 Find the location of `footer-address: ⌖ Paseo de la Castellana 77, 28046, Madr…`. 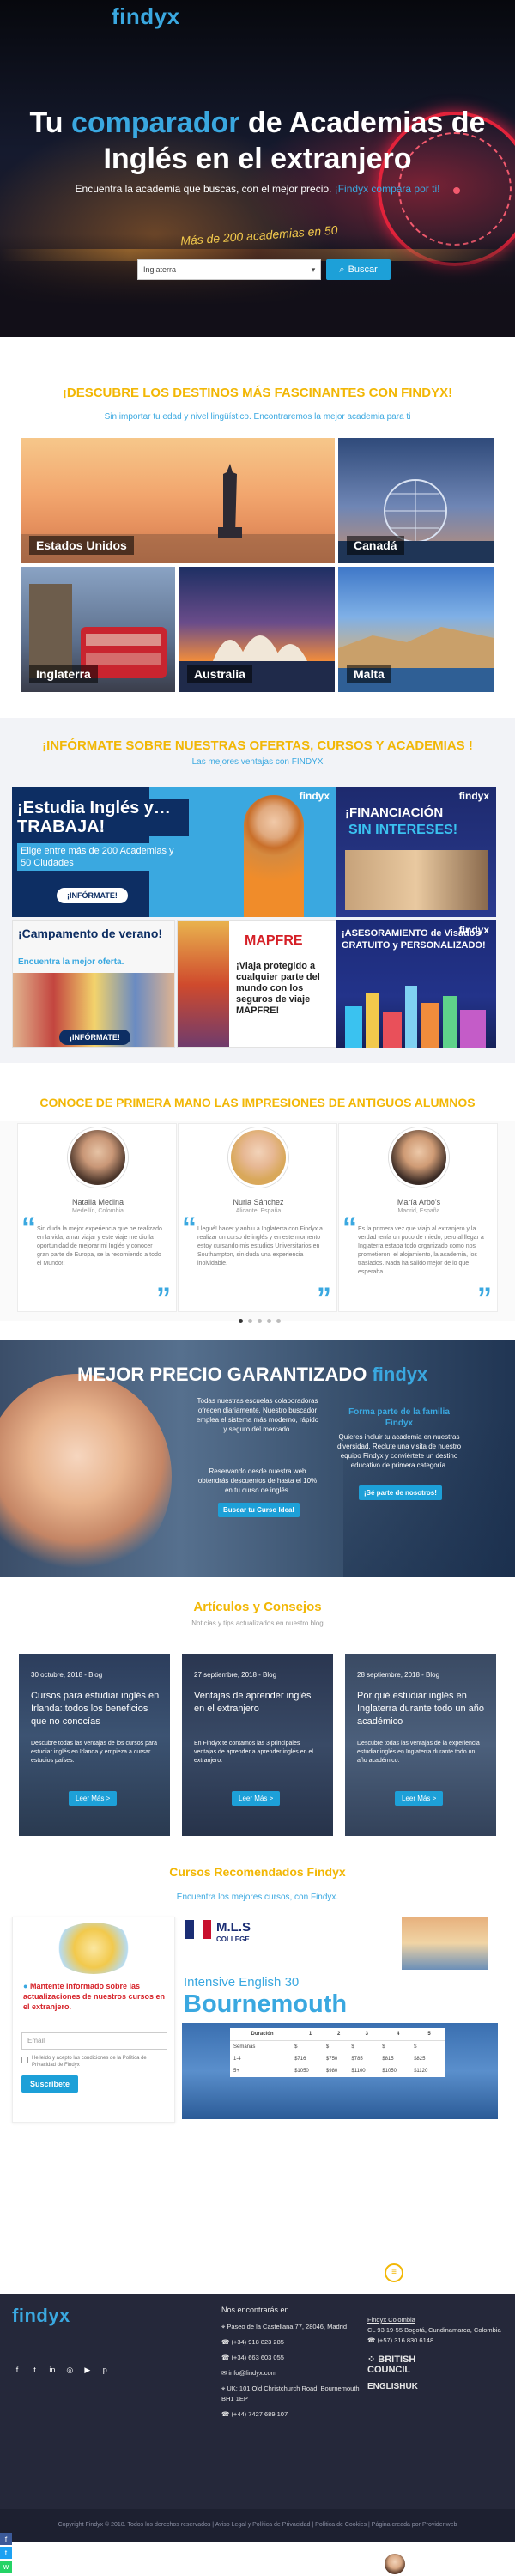

footer-address: ⌖ Paseo de la Castellana 77, 28046, Madr… is located at coordinates (284, 2326).